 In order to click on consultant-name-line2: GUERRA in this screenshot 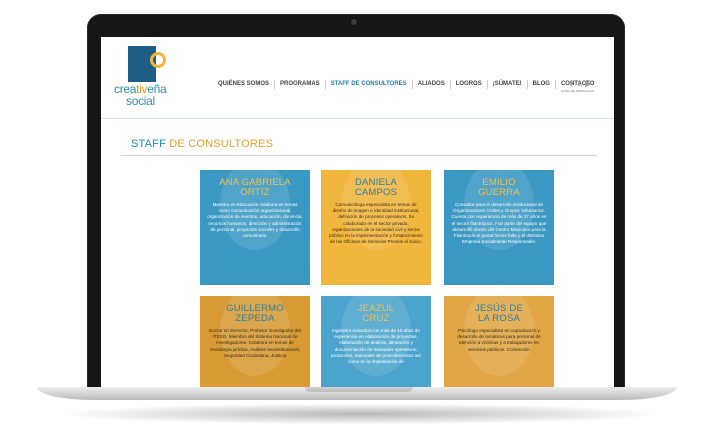, I will do `click(499, 192)`.